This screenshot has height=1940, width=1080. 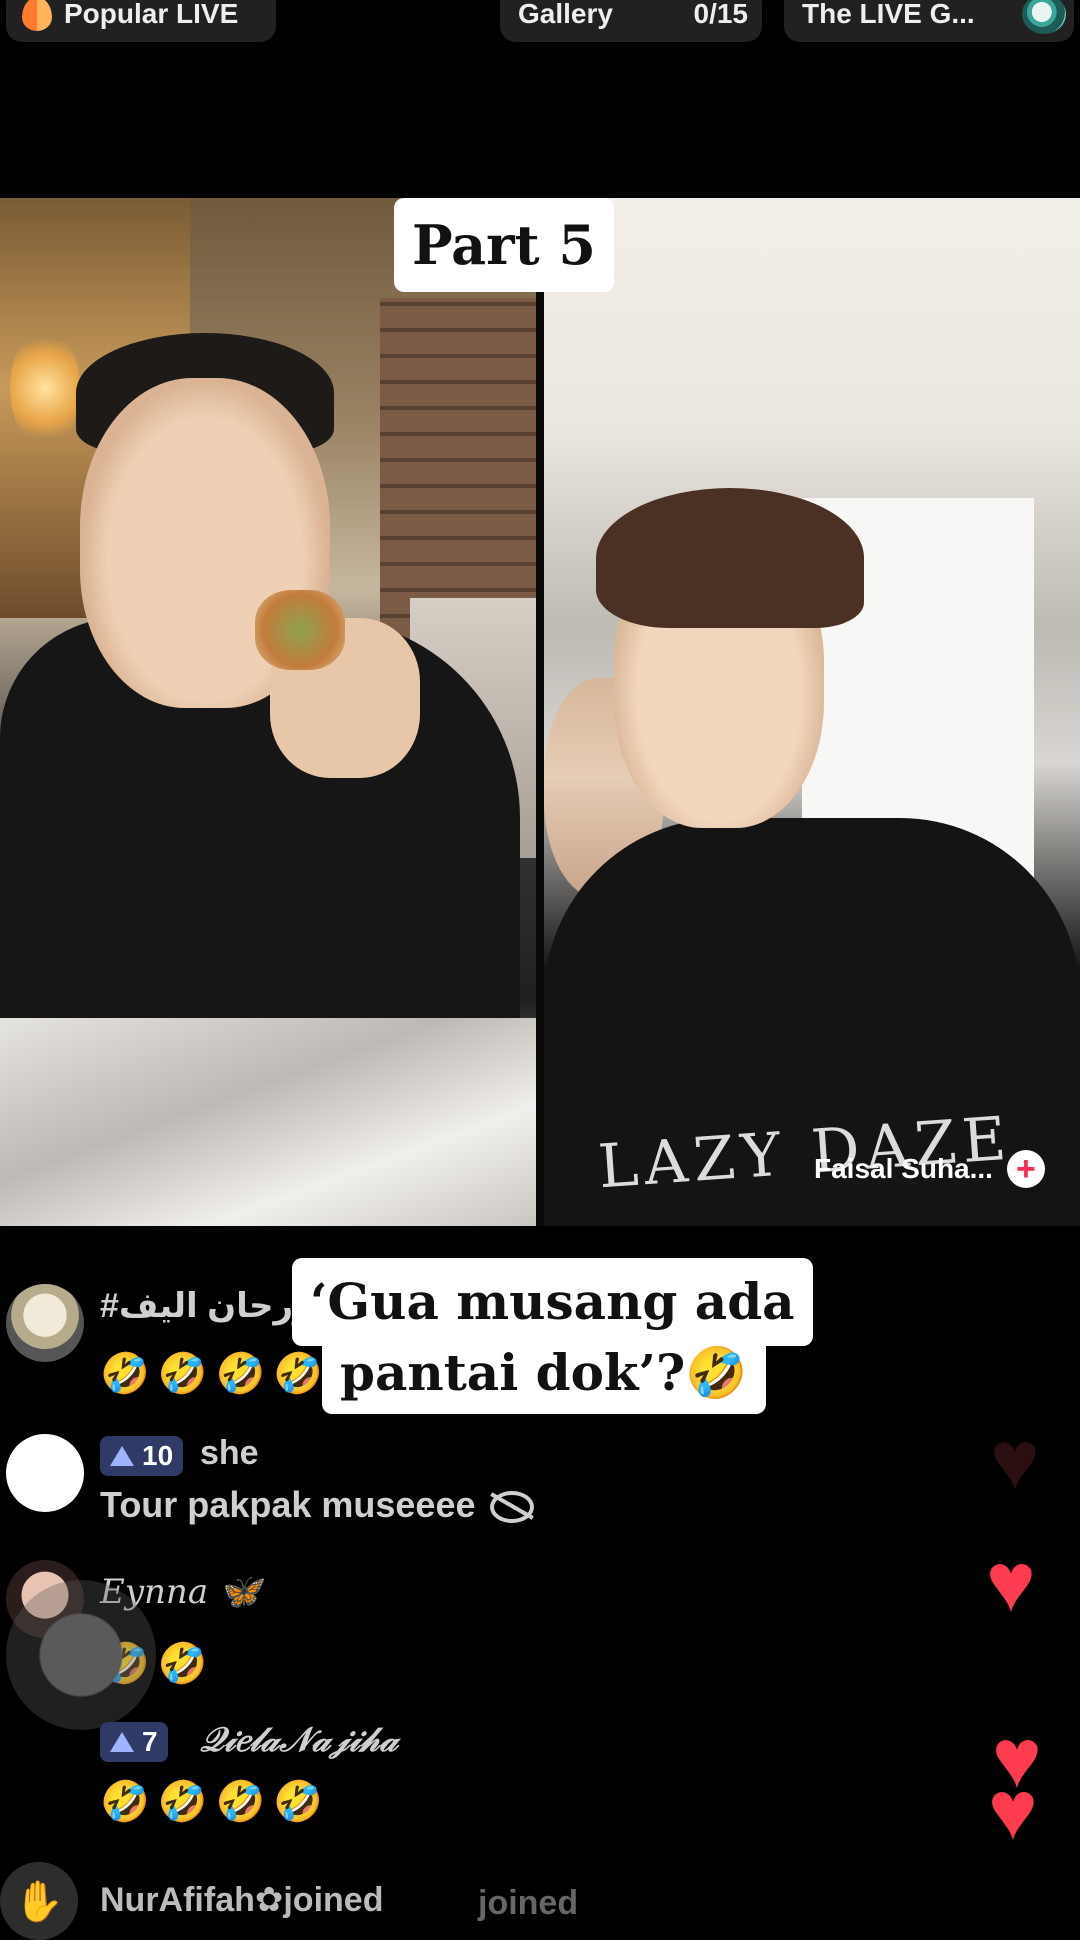 I want to click on wall-lamp, so click(x=45, y=388).